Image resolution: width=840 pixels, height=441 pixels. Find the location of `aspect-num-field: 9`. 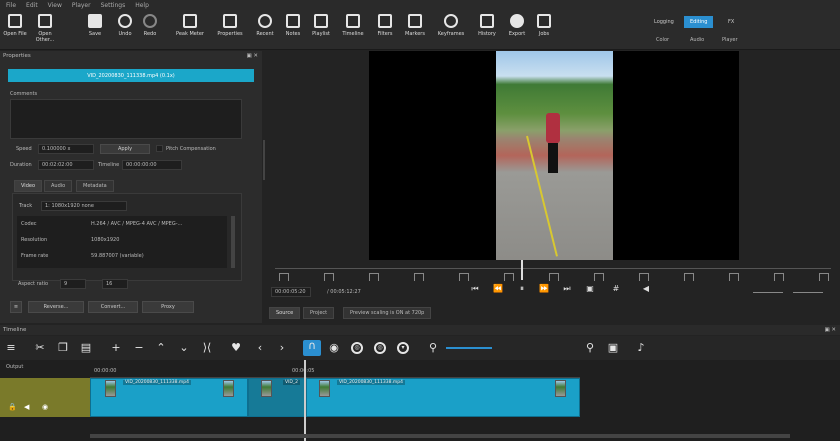

aspect-num-field: 9 is located at coordinates (73, 284).